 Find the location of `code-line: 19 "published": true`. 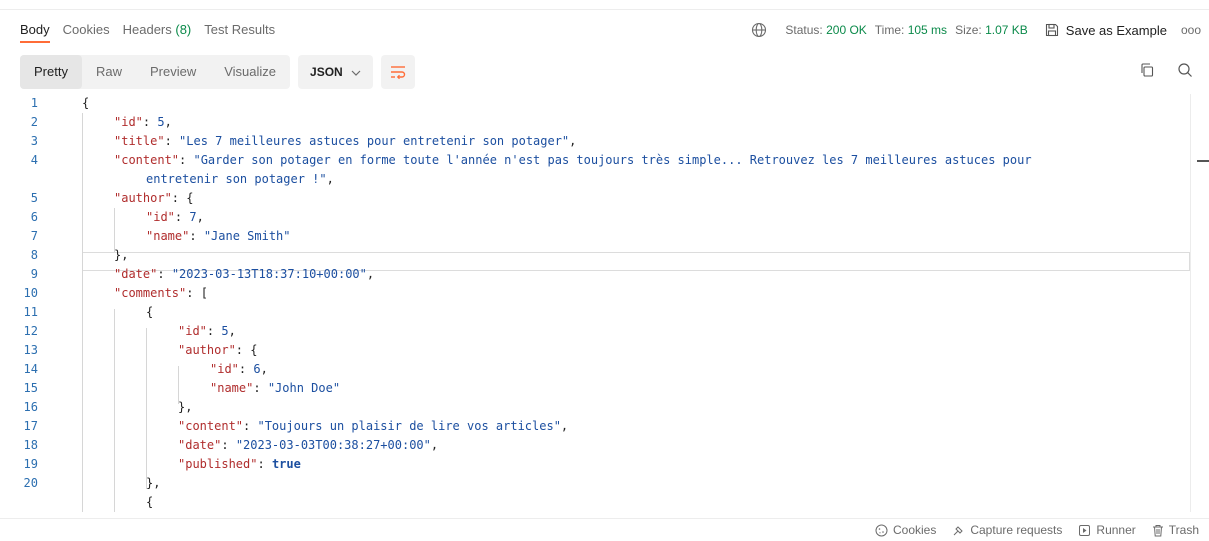

code-line: 19 "published": true is located at coordinates (595, 464).